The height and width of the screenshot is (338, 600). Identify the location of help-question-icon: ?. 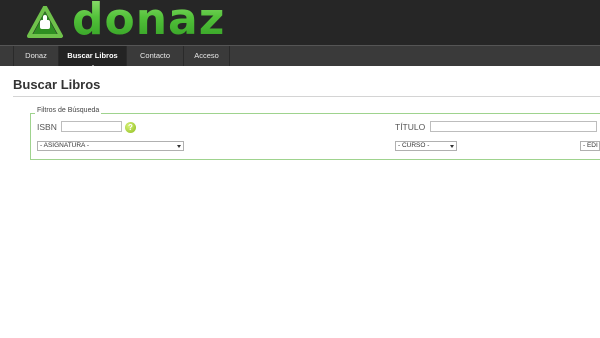
(130, 127).